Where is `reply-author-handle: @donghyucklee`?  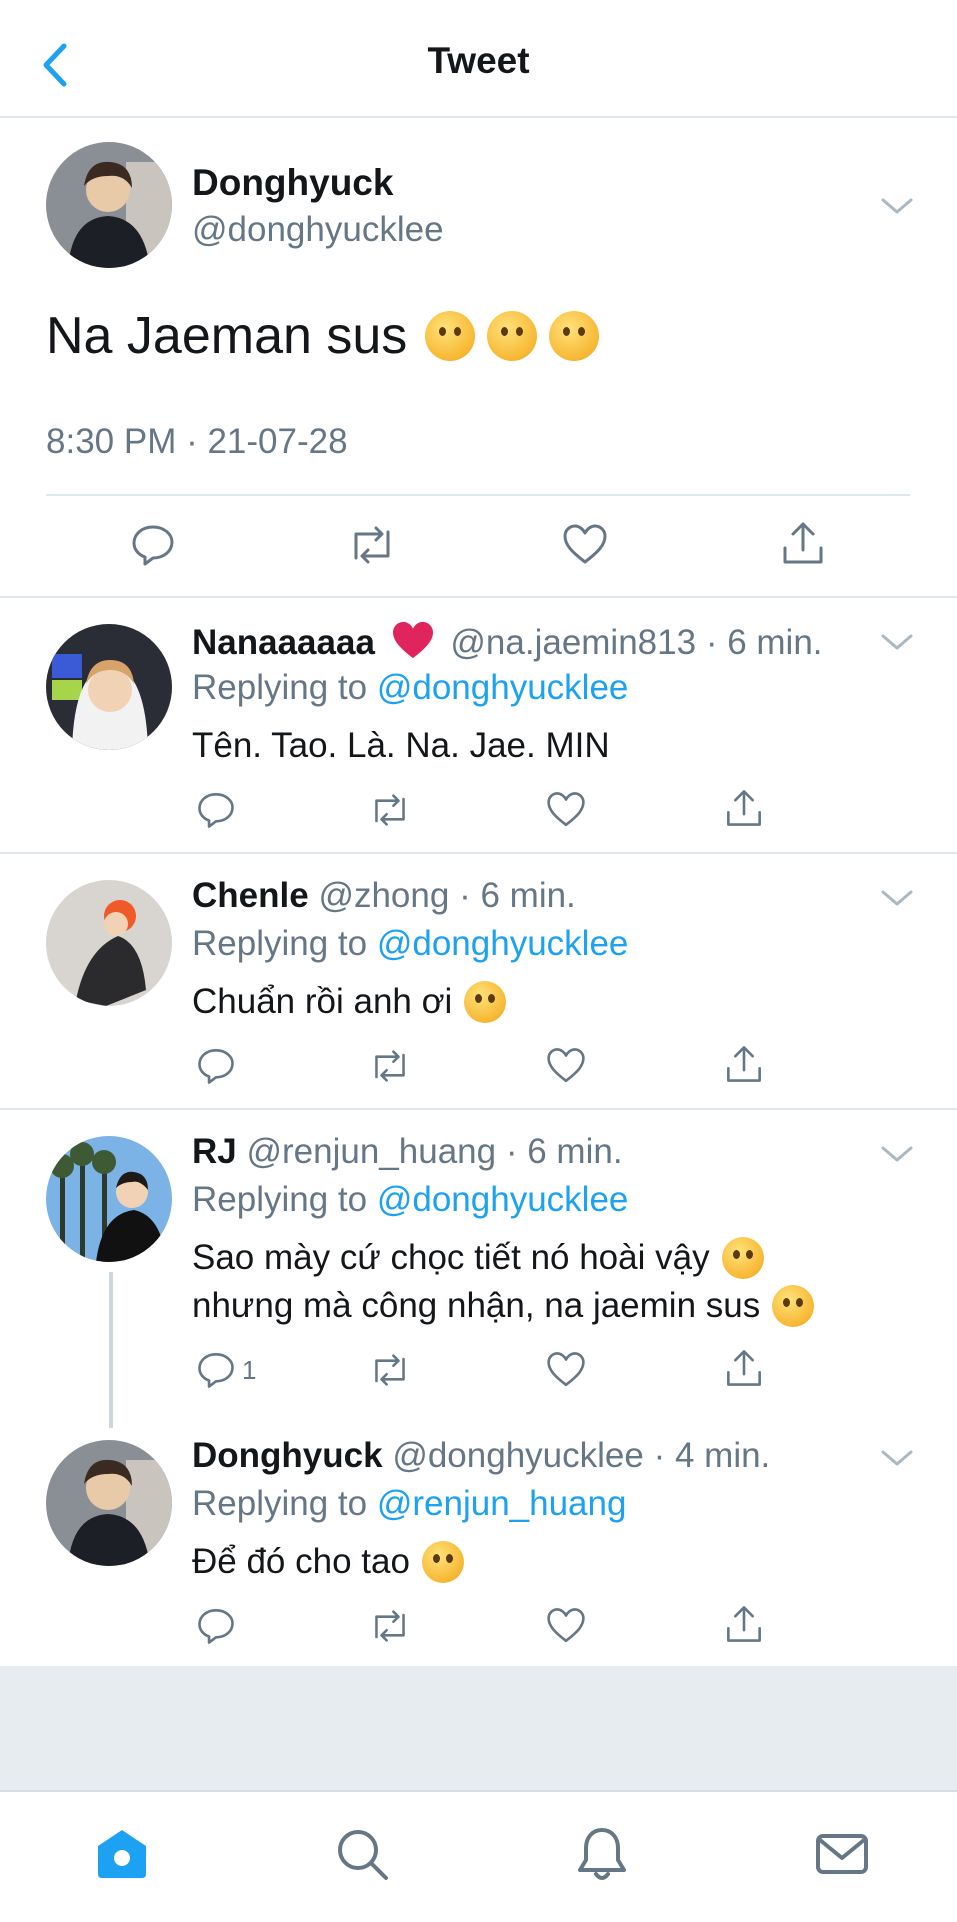 reply-author-handle: @donghyucklee is located at coordinates (518, 1455).